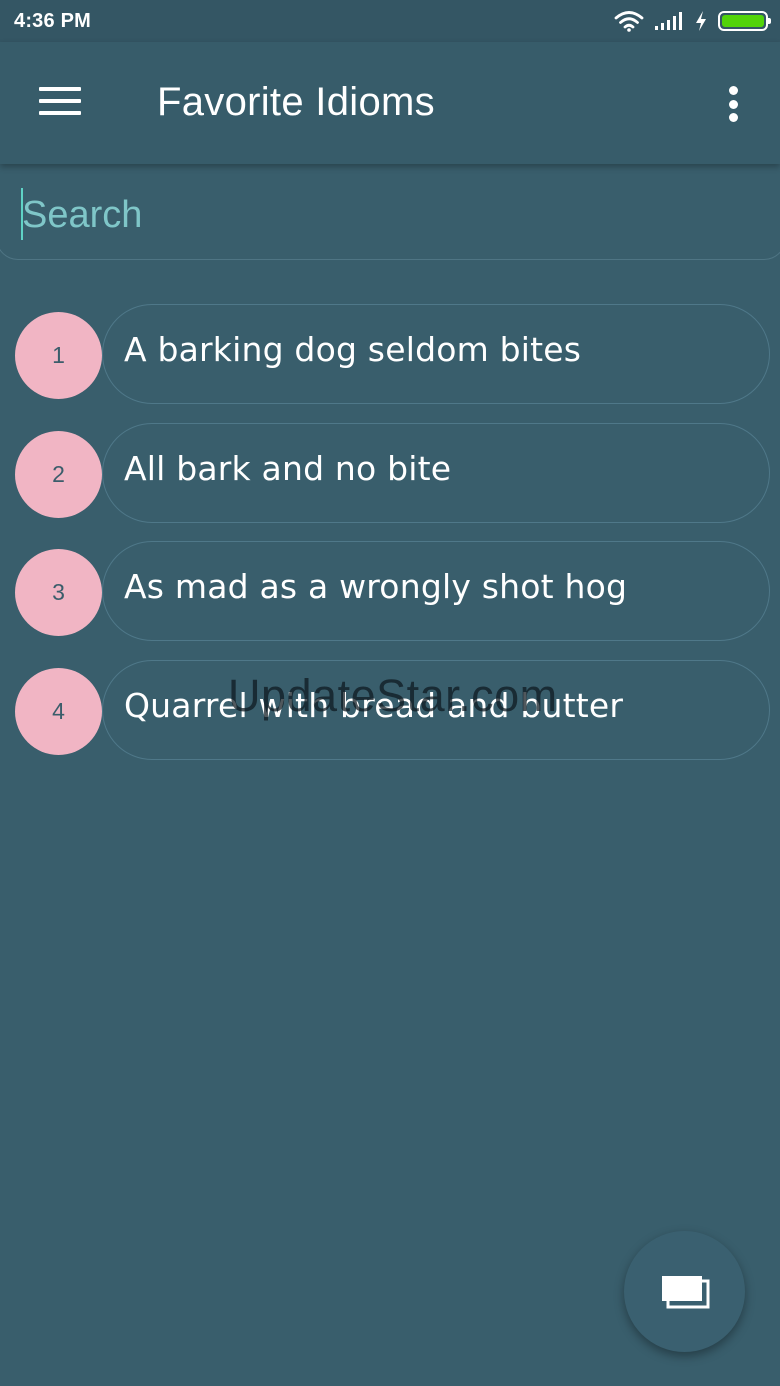  I want to click on cards-fab-button, so click(684, 1291).